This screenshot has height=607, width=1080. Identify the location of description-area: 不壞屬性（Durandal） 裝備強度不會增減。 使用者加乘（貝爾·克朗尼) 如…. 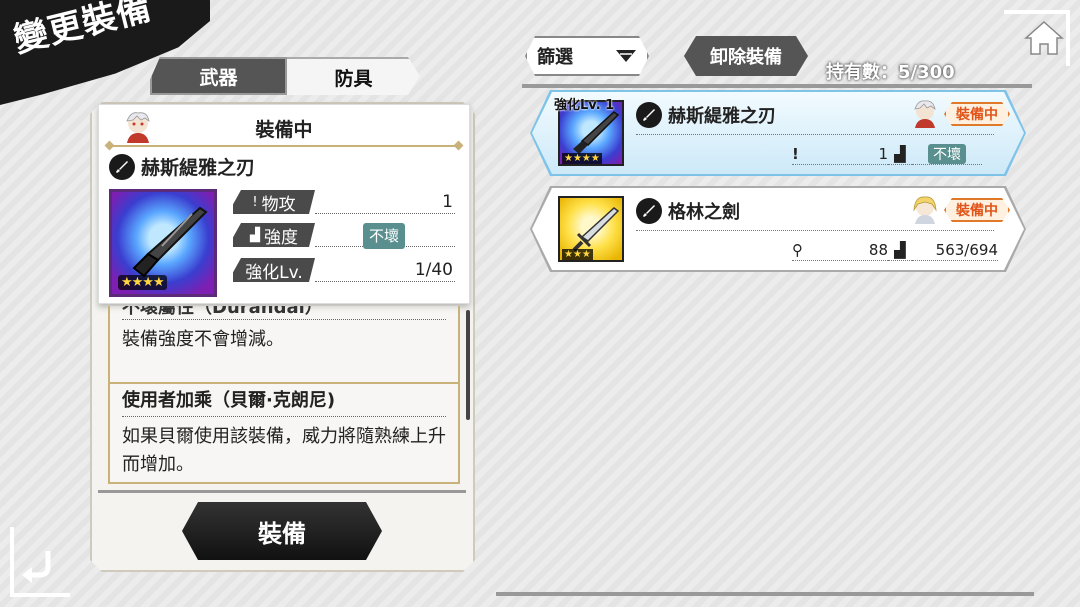
(279, 396).